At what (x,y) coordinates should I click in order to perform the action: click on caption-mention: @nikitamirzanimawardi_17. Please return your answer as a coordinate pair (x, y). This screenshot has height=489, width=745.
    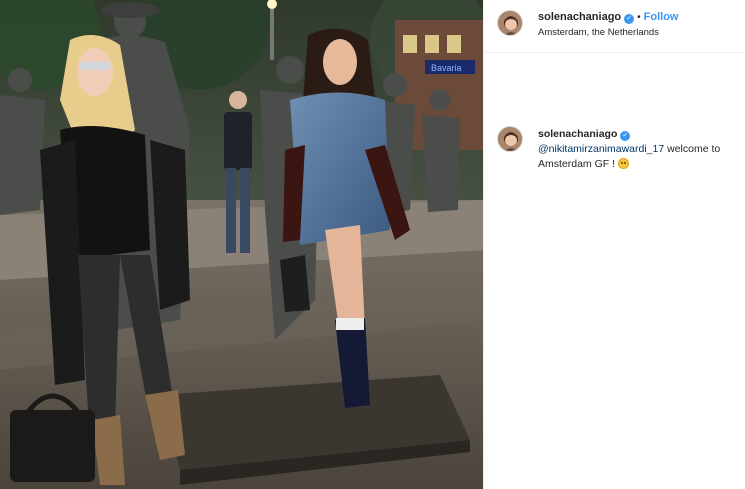
    Looking at the image, I should click on (601, 149).